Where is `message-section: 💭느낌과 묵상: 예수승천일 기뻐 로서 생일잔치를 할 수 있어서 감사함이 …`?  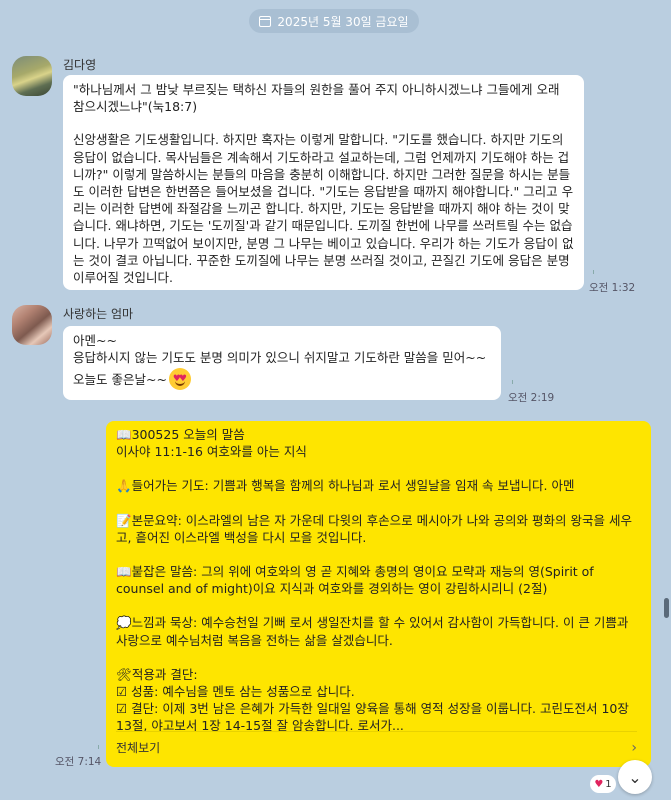 message-section: 💭느낌과 묵상: 예수승천일 기뻐 로서 생일잔치를 할 수 있어서 감사함이 … is located at coordinates (374, 631).